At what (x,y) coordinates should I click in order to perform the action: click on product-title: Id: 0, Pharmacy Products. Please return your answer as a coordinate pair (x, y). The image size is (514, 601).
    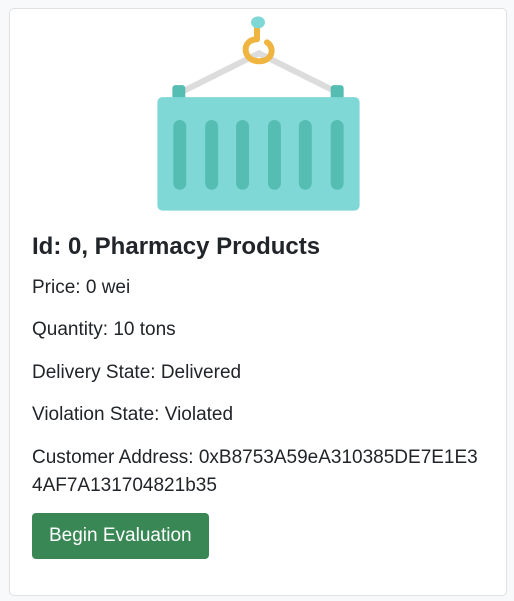
    Looking at the image, I should click on (176, 246).